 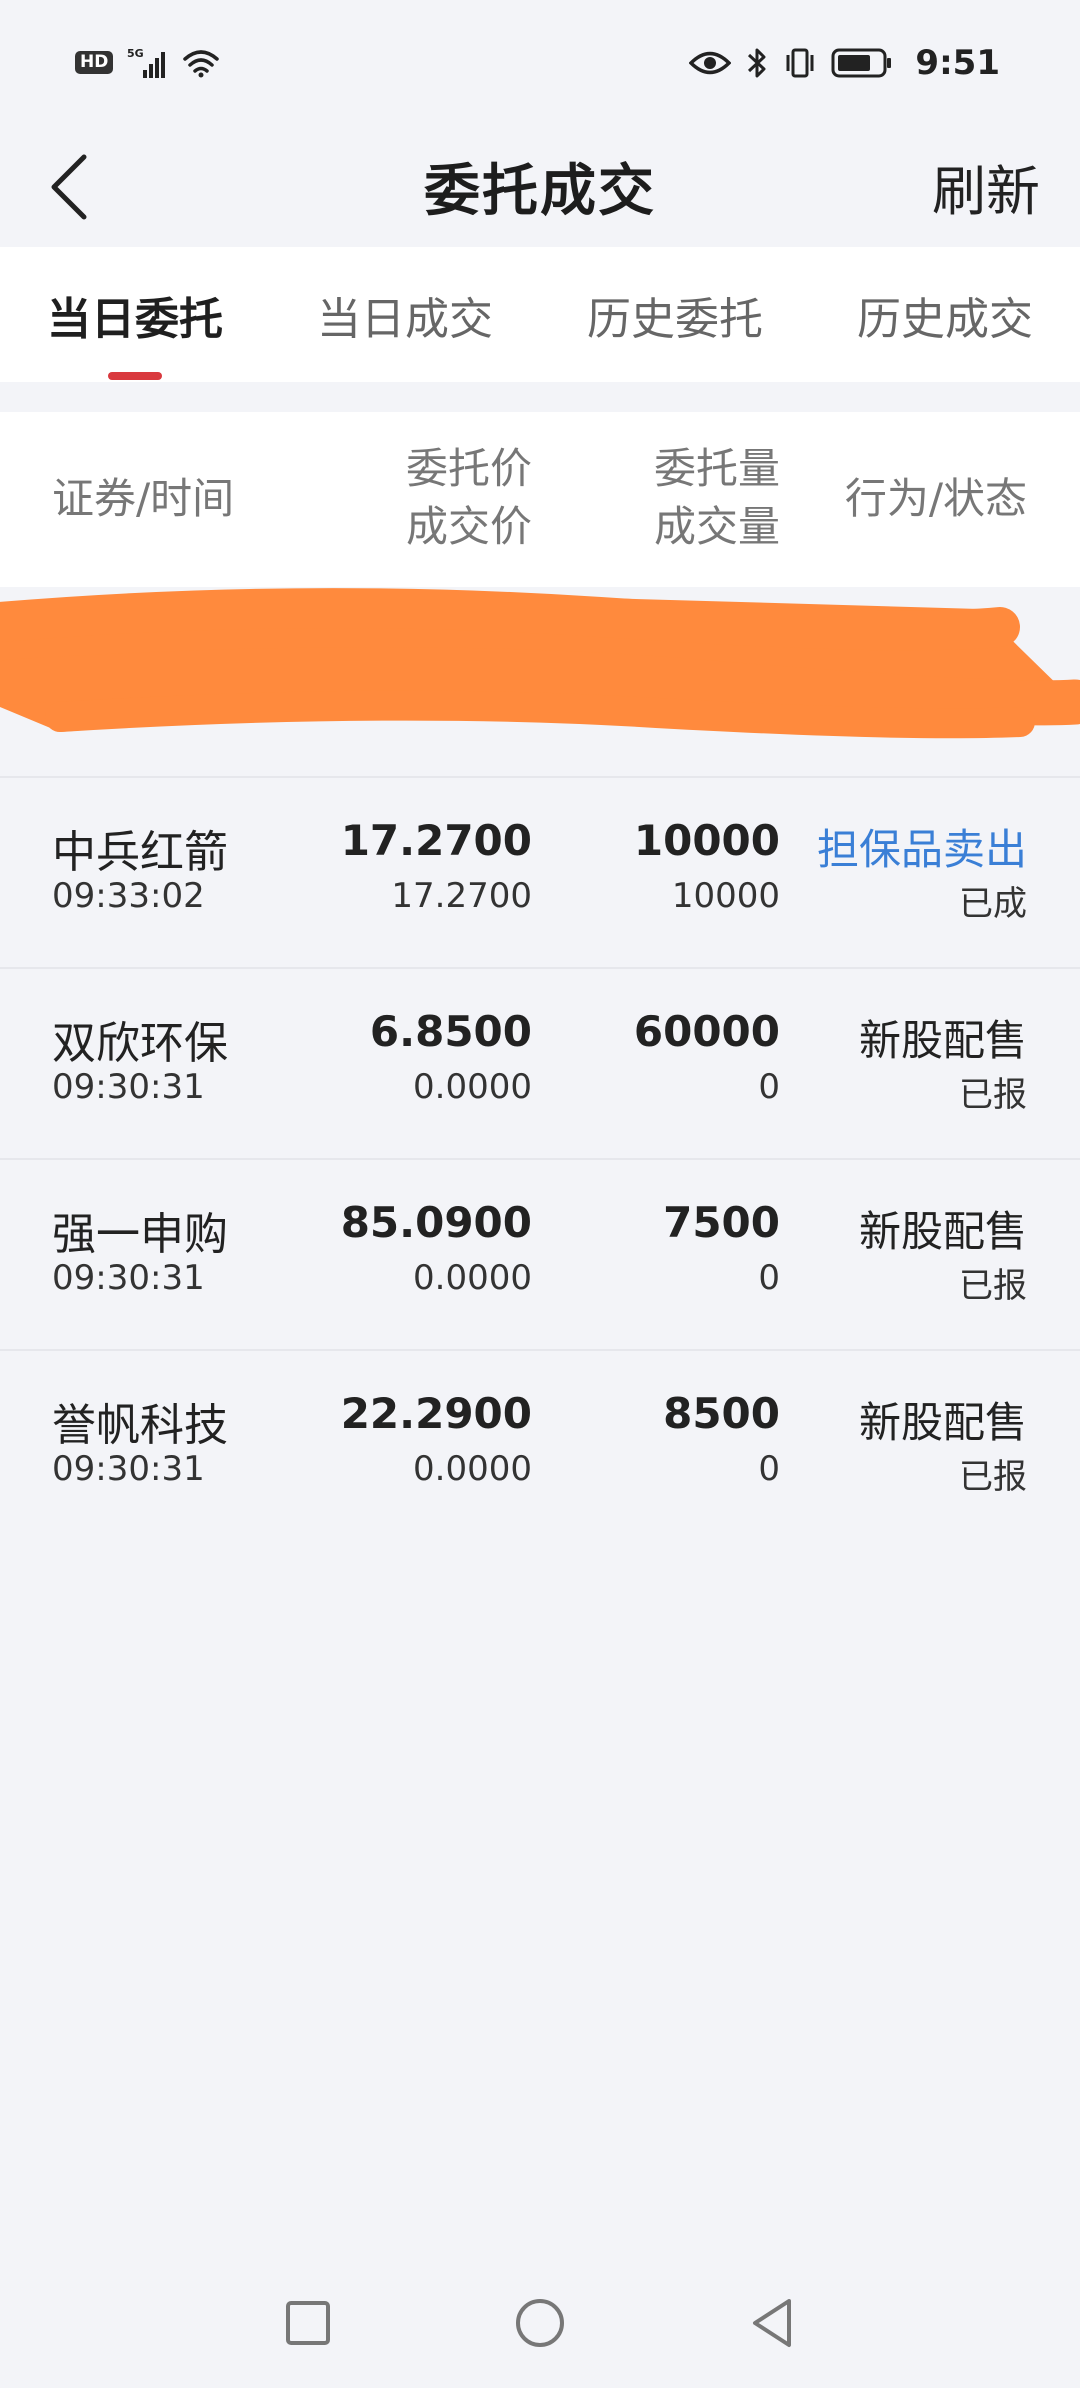 What do you see at coordinates (800, 63) in the screenshot?
I see `vibrate-icon` at bounding box center [800, 63].